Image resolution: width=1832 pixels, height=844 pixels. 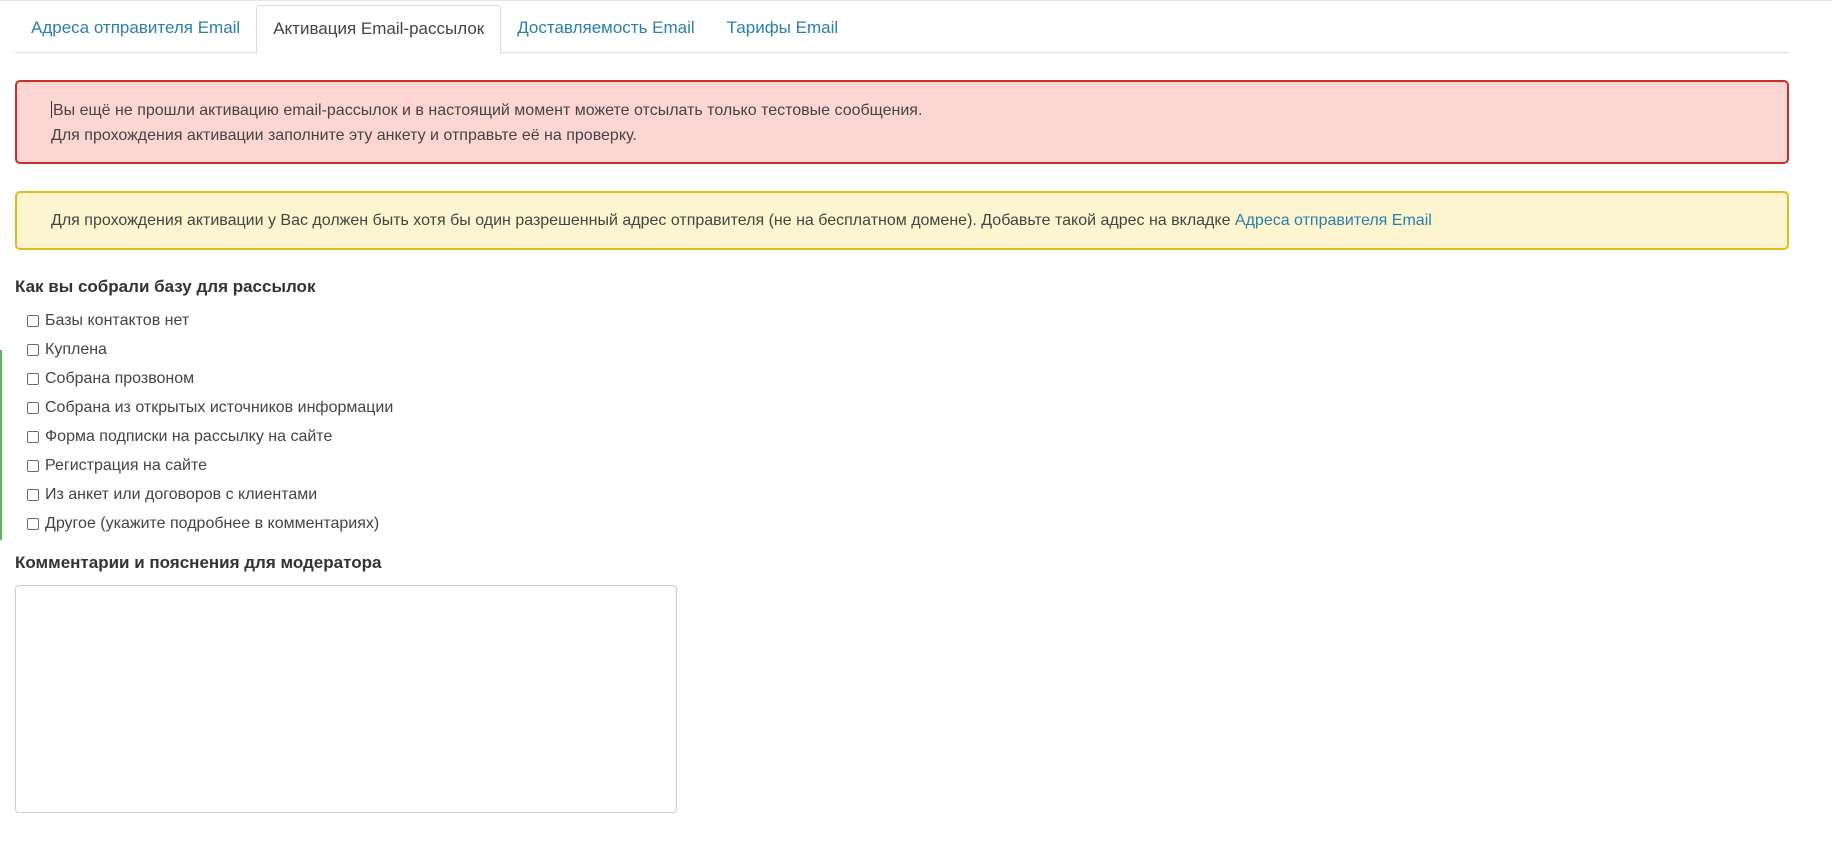 What do you see at coordinates (51, 109) in the screenshot?
I see `text-cursor` at bounding box center [51, 109].